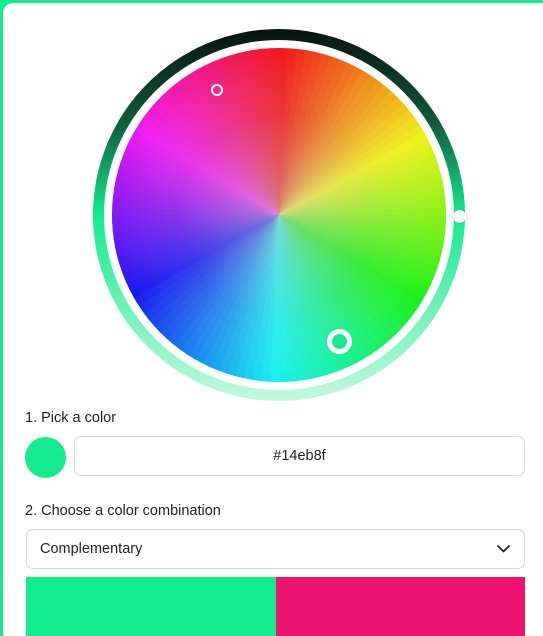 The height and width of the screenshot is (636, 543). I want to click on color-palette, so click(275, 606).